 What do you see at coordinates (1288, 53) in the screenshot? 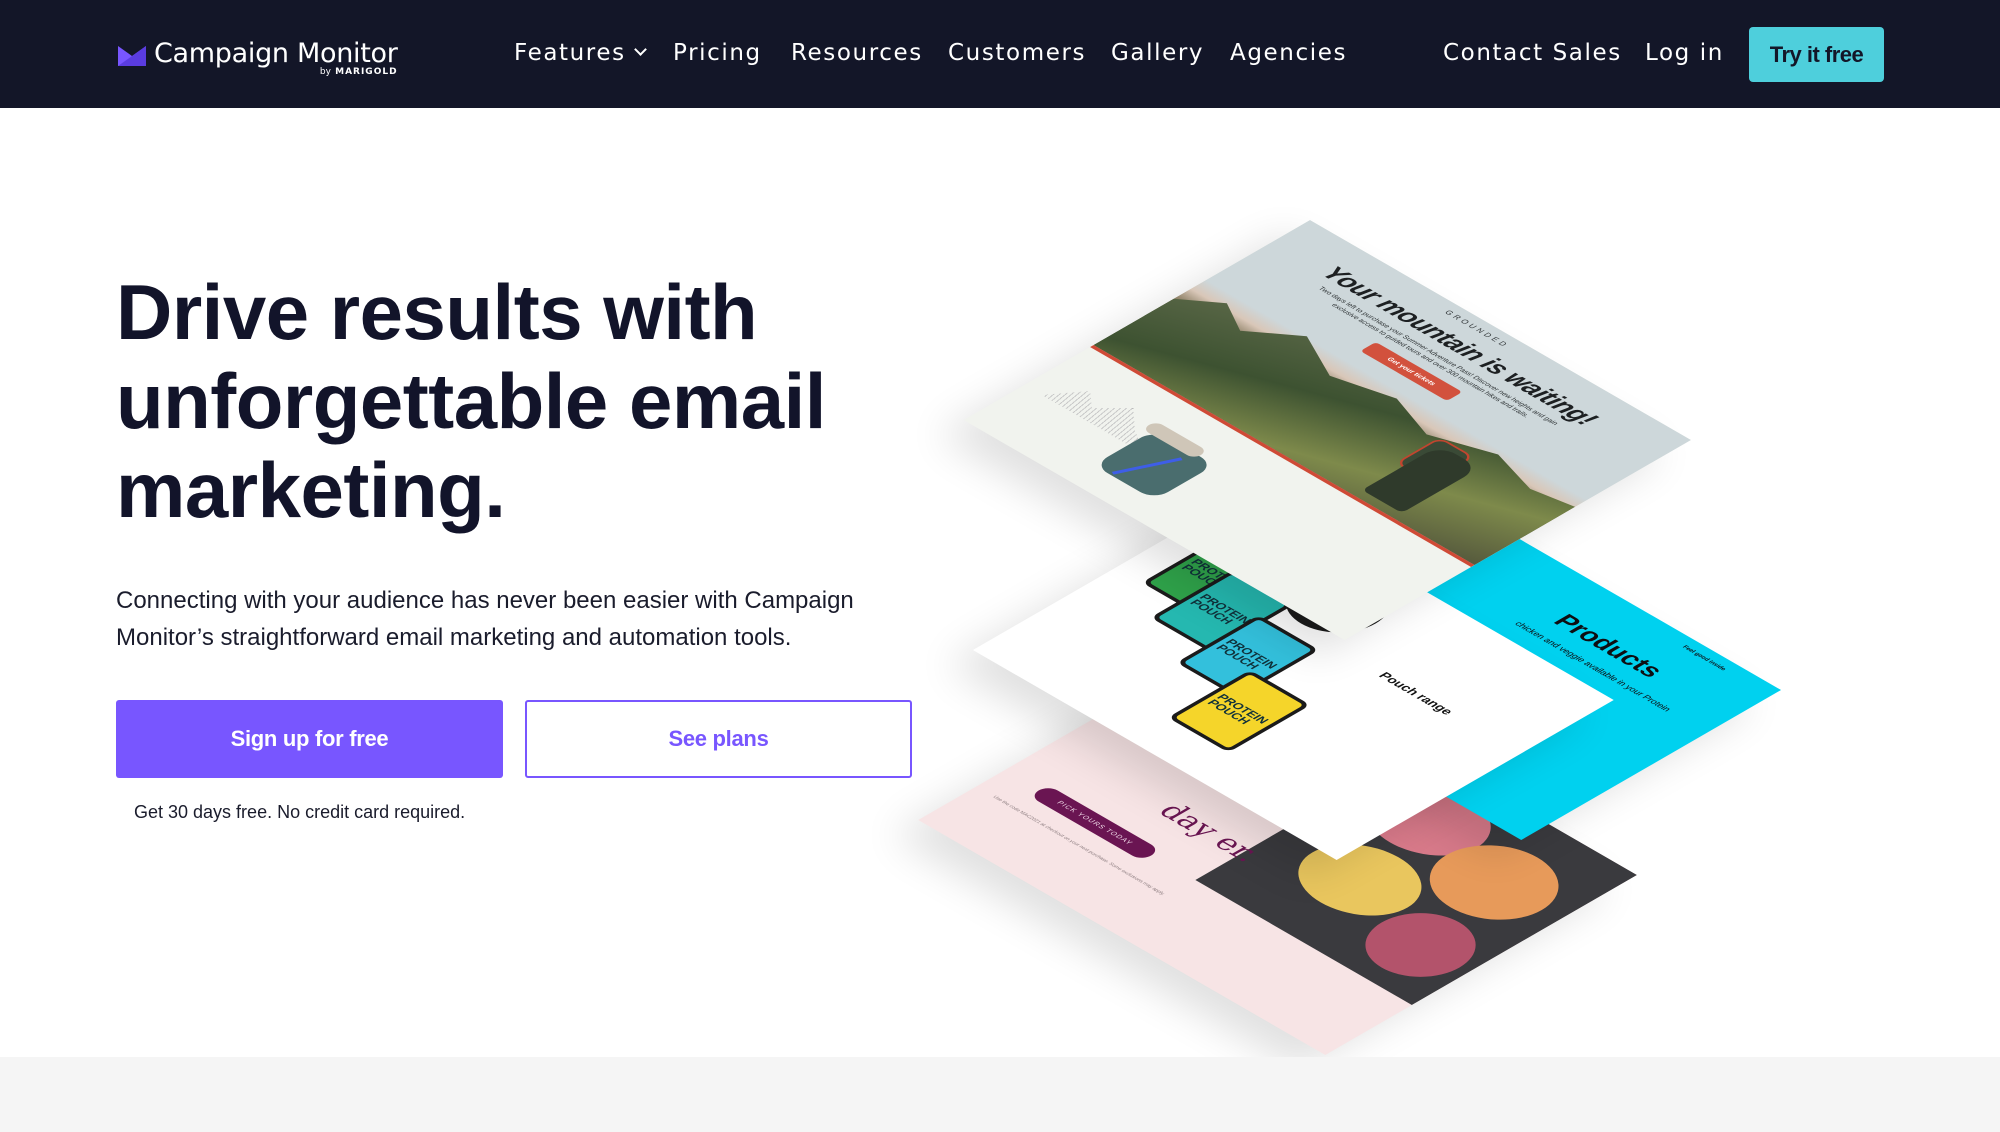
I see `nav-agencies: Agencies` at bounding box center [1288, 53].